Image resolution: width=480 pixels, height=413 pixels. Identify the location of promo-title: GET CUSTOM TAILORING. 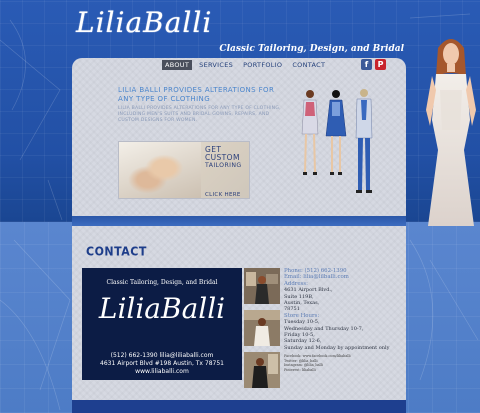
(227, 158).